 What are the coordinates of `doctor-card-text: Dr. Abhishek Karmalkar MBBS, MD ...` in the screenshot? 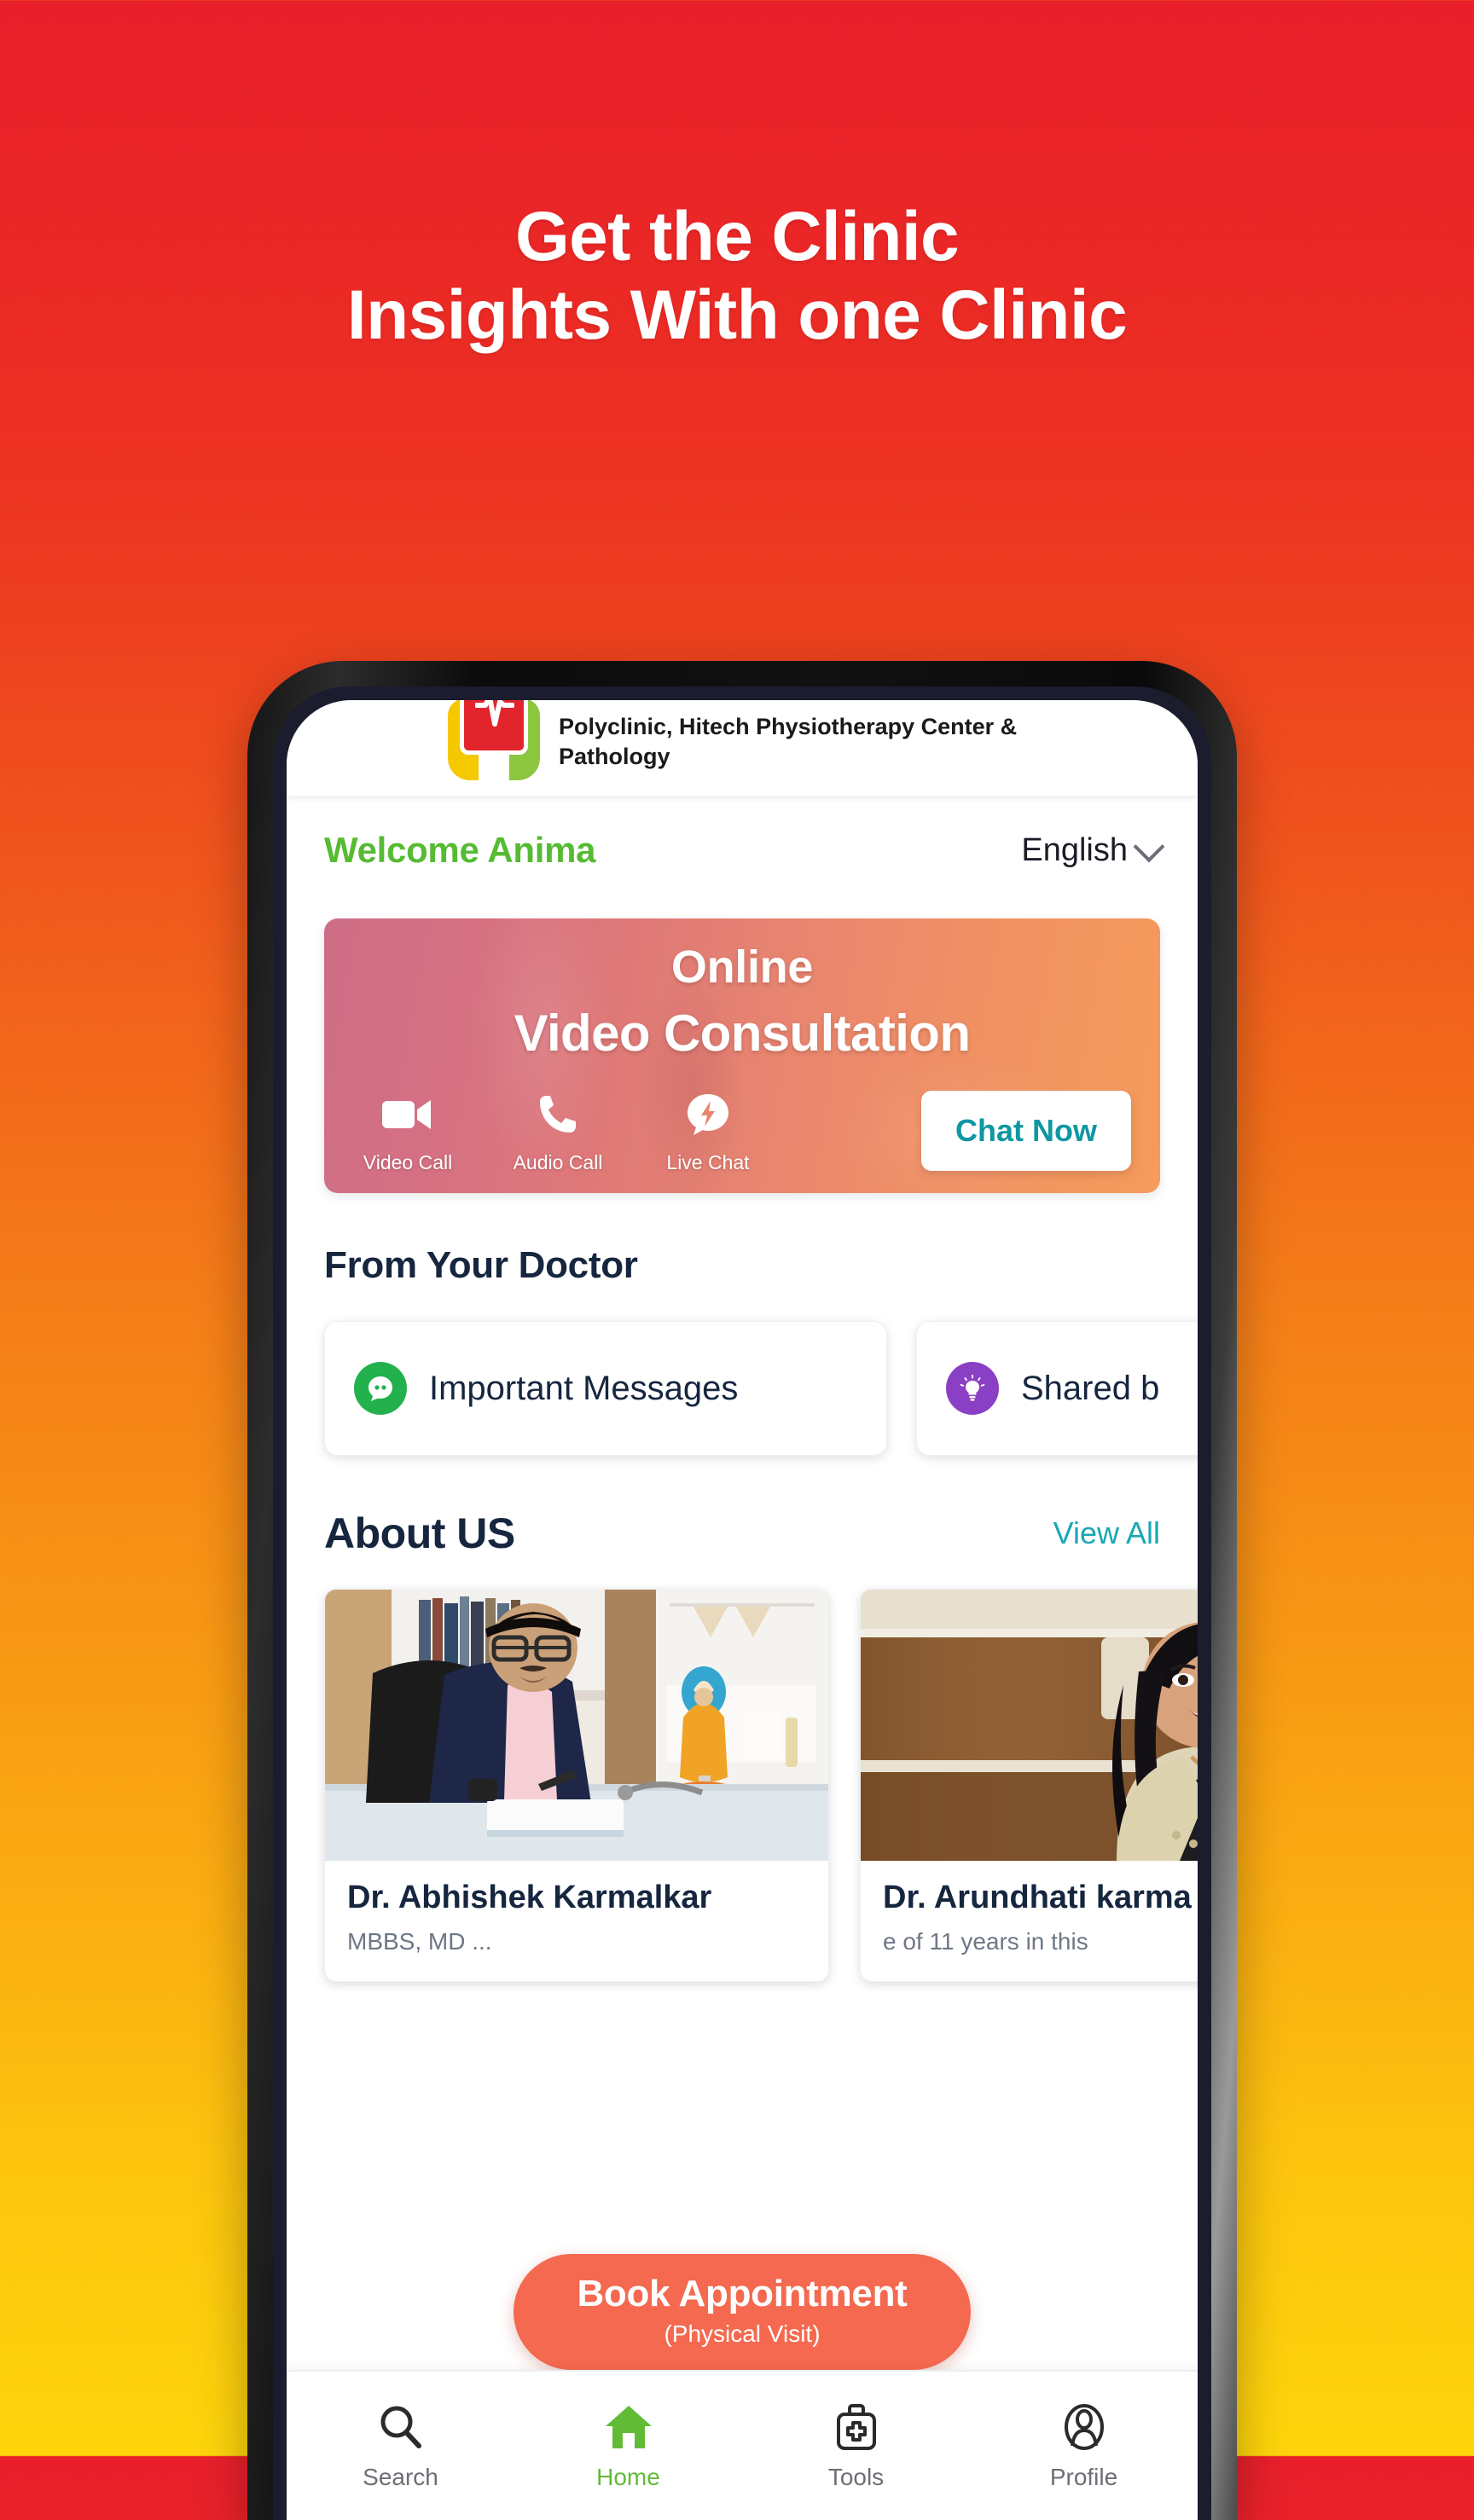 It's located at (576, 1921).